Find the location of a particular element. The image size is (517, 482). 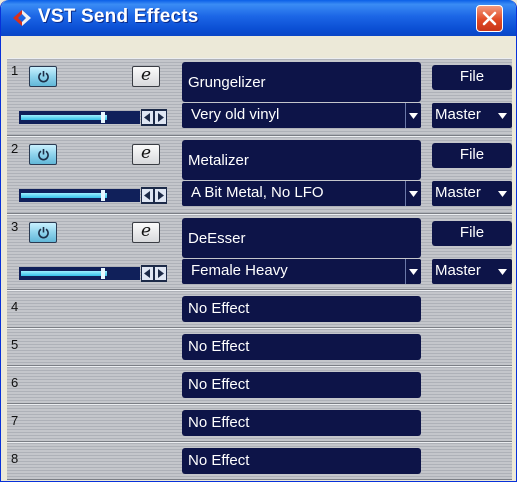

preset-name: A Bit Metal, No LFO is located at coordinates (257, 192).